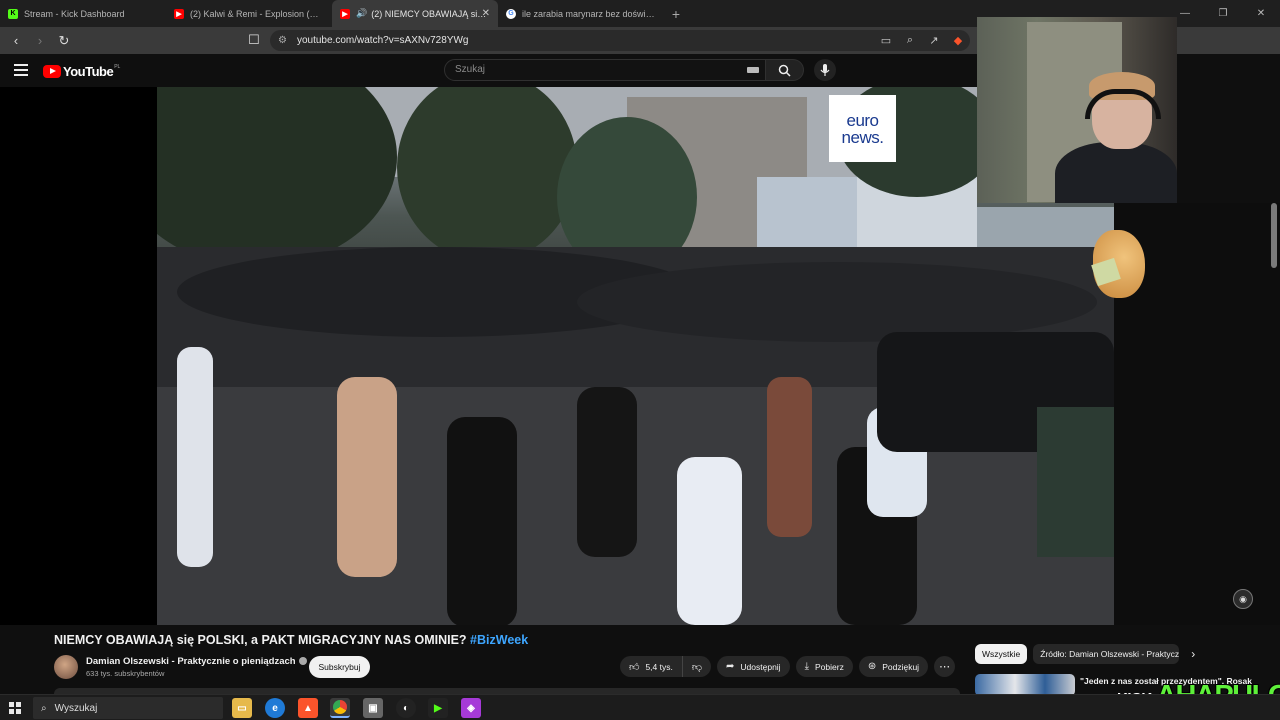  I want to click on window-controls: — ❐ ✕, so click(1223, 13).